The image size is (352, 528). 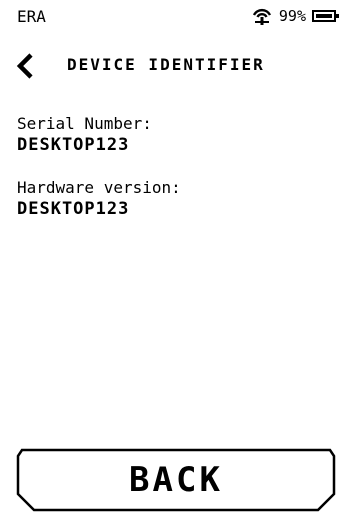 I want to click on battery-icon, so click(x=325, y=16).